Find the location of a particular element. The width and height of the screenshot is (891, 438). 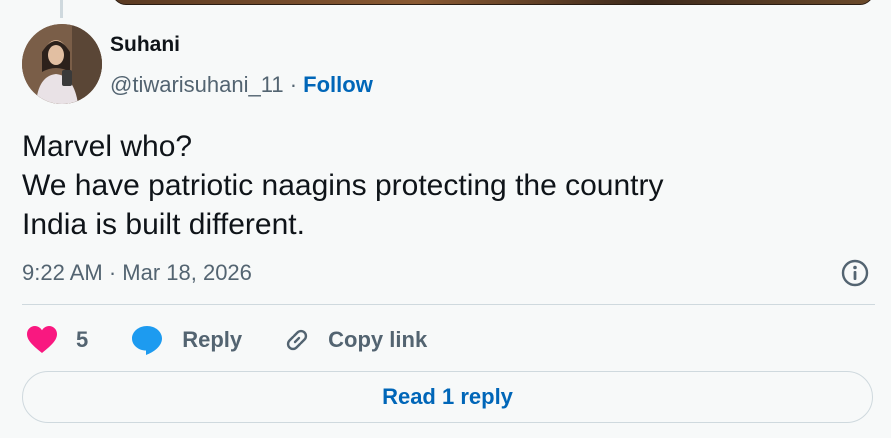

copy-link-button: Copy link is located at coordinates (354, 340).